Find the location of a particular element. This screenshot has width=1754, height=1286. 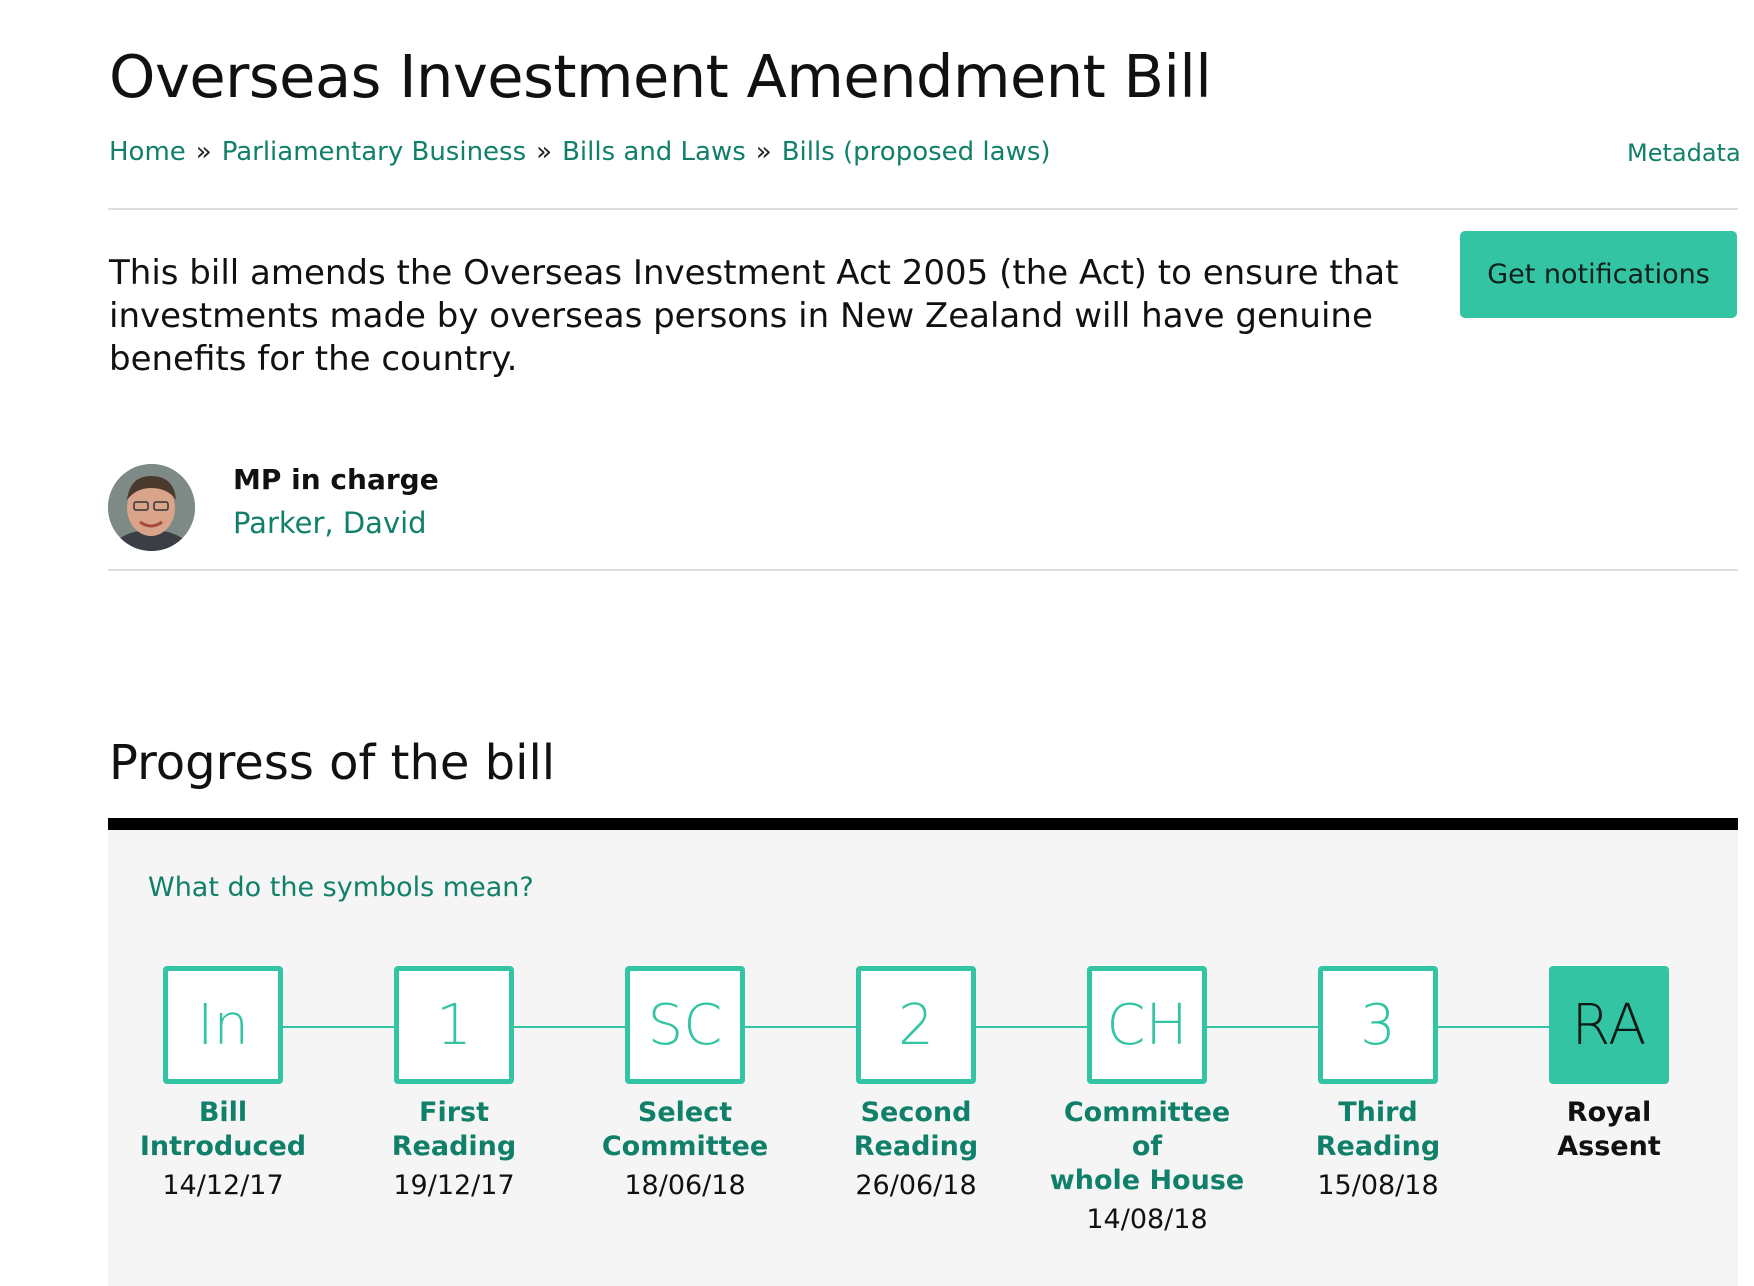

stage-date: 26/06/18 is located at coordinates (916, 1185).